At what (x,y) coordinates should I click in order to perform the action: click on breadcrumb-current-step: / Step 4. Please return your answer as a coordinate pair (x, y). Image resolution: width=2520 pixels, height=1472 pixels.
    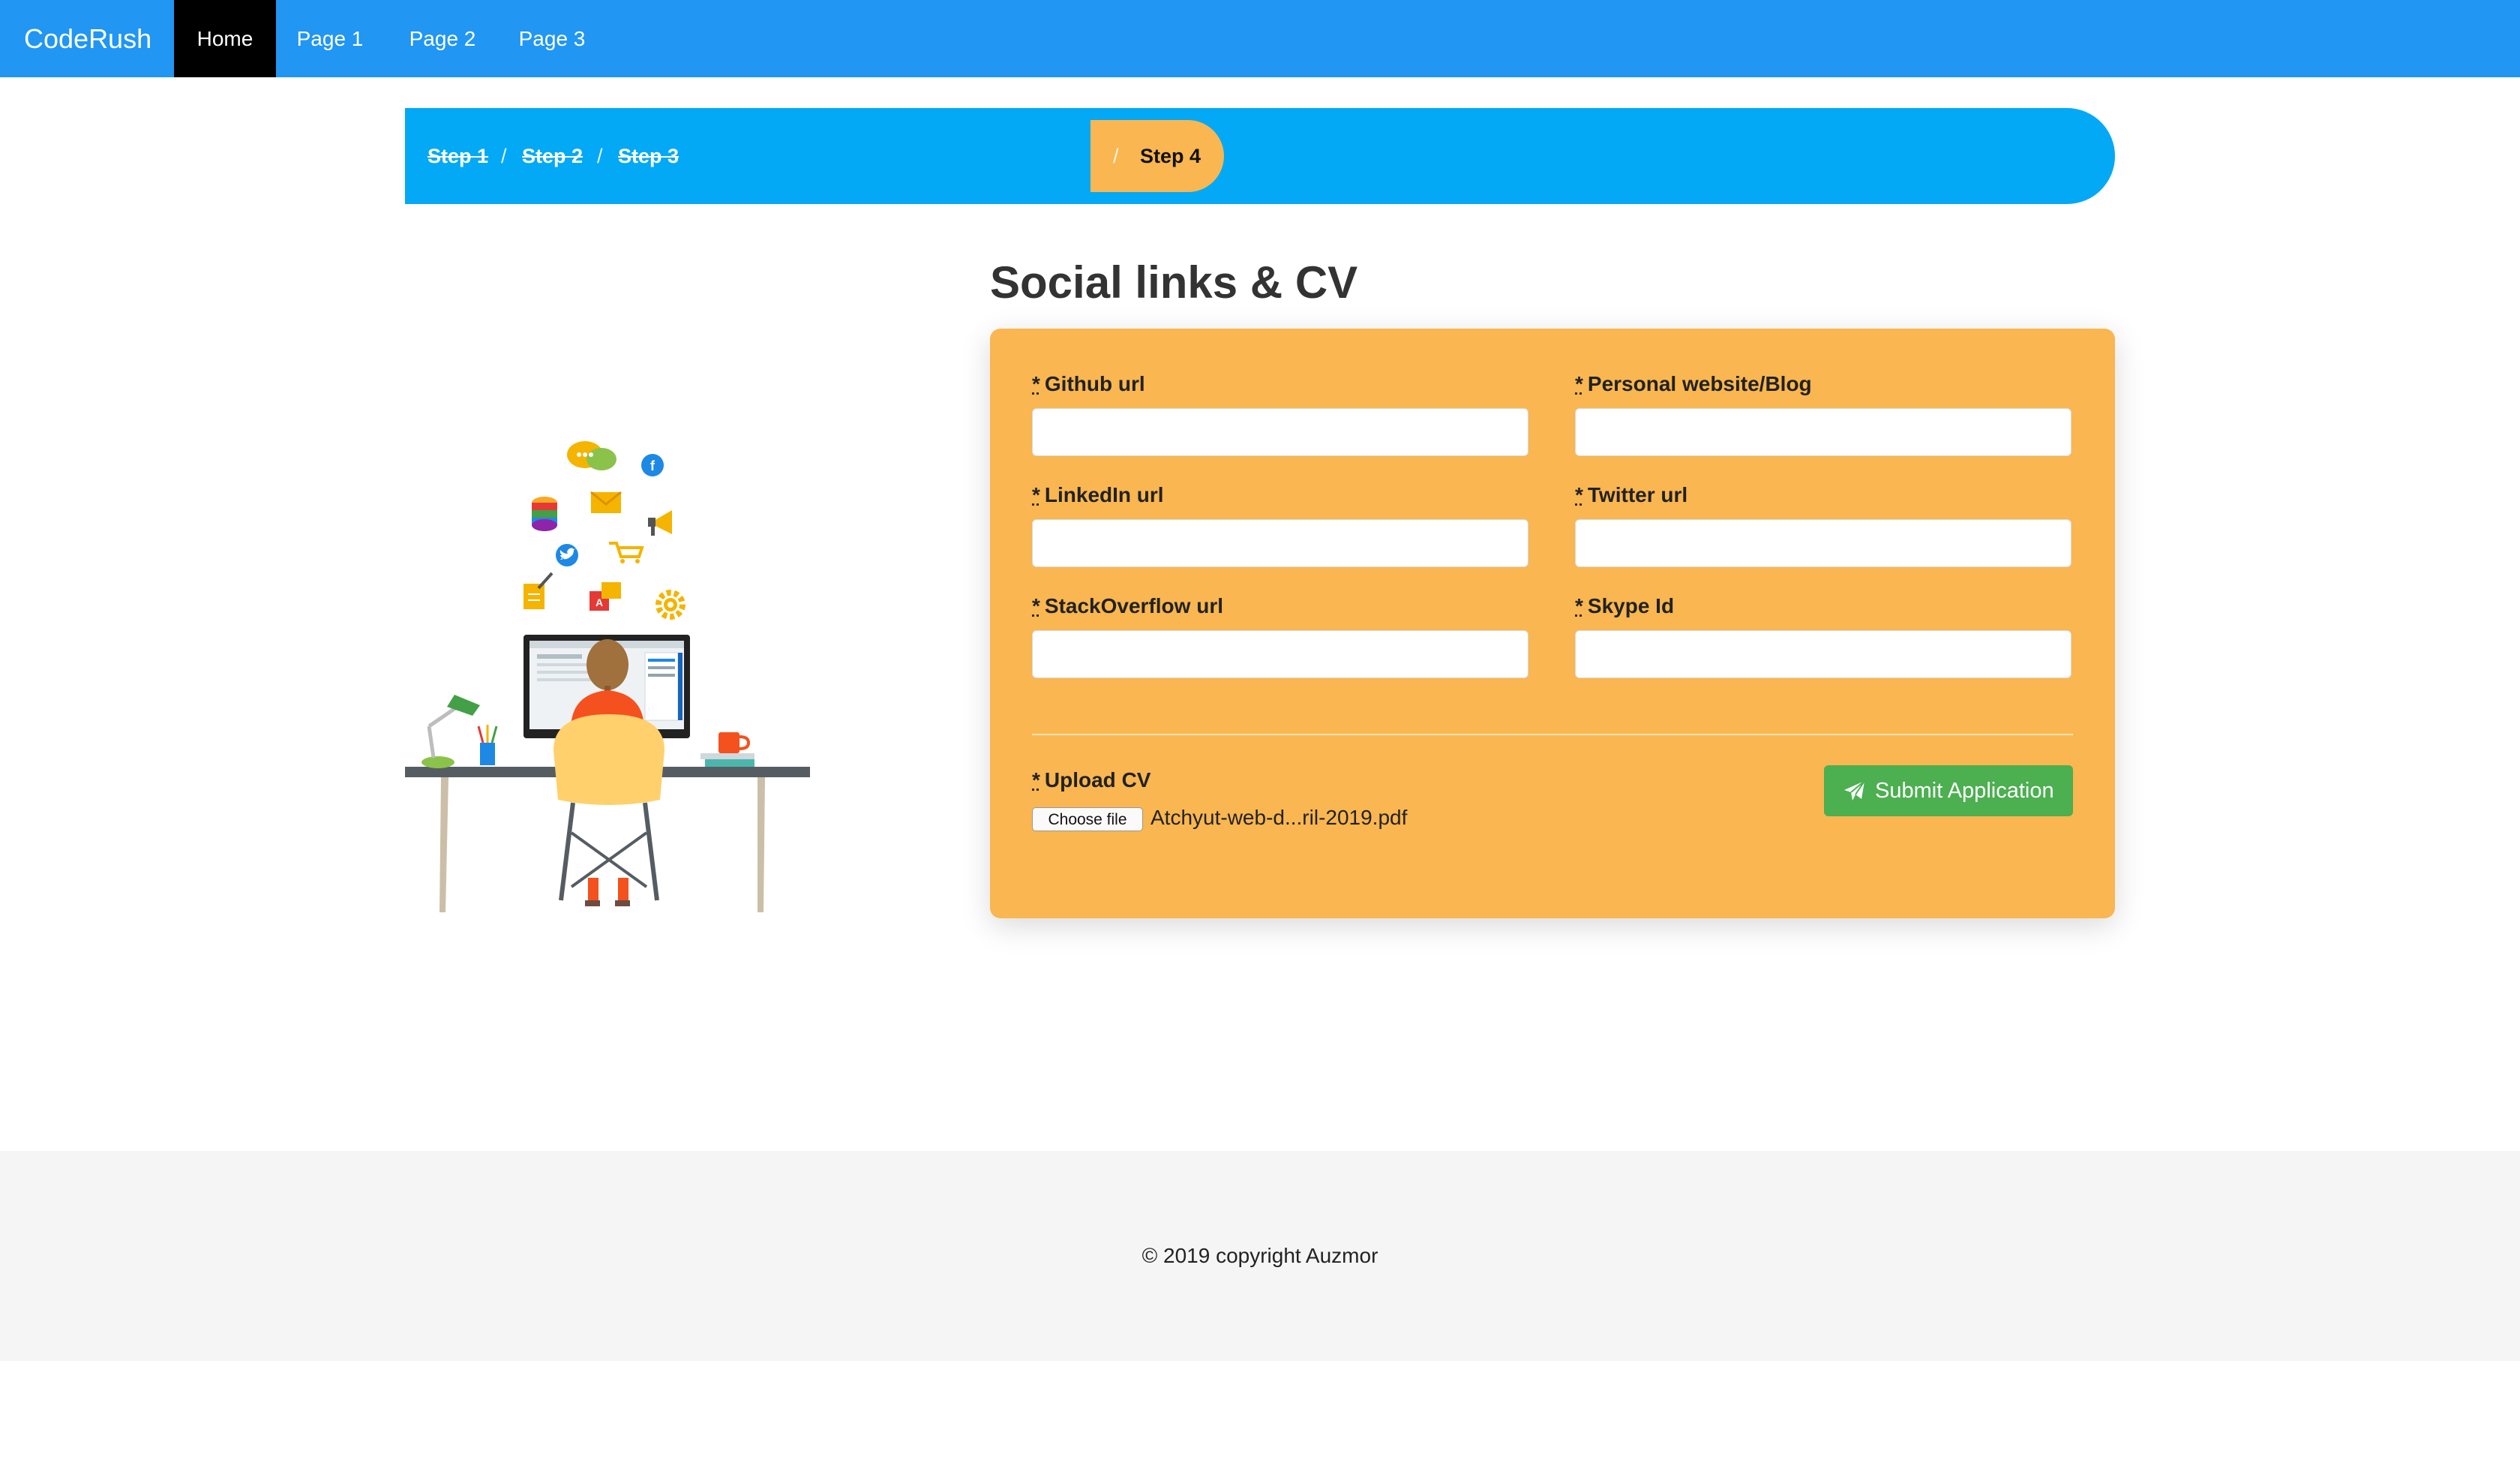
    Looking at the image, I should click on (1157, 156).